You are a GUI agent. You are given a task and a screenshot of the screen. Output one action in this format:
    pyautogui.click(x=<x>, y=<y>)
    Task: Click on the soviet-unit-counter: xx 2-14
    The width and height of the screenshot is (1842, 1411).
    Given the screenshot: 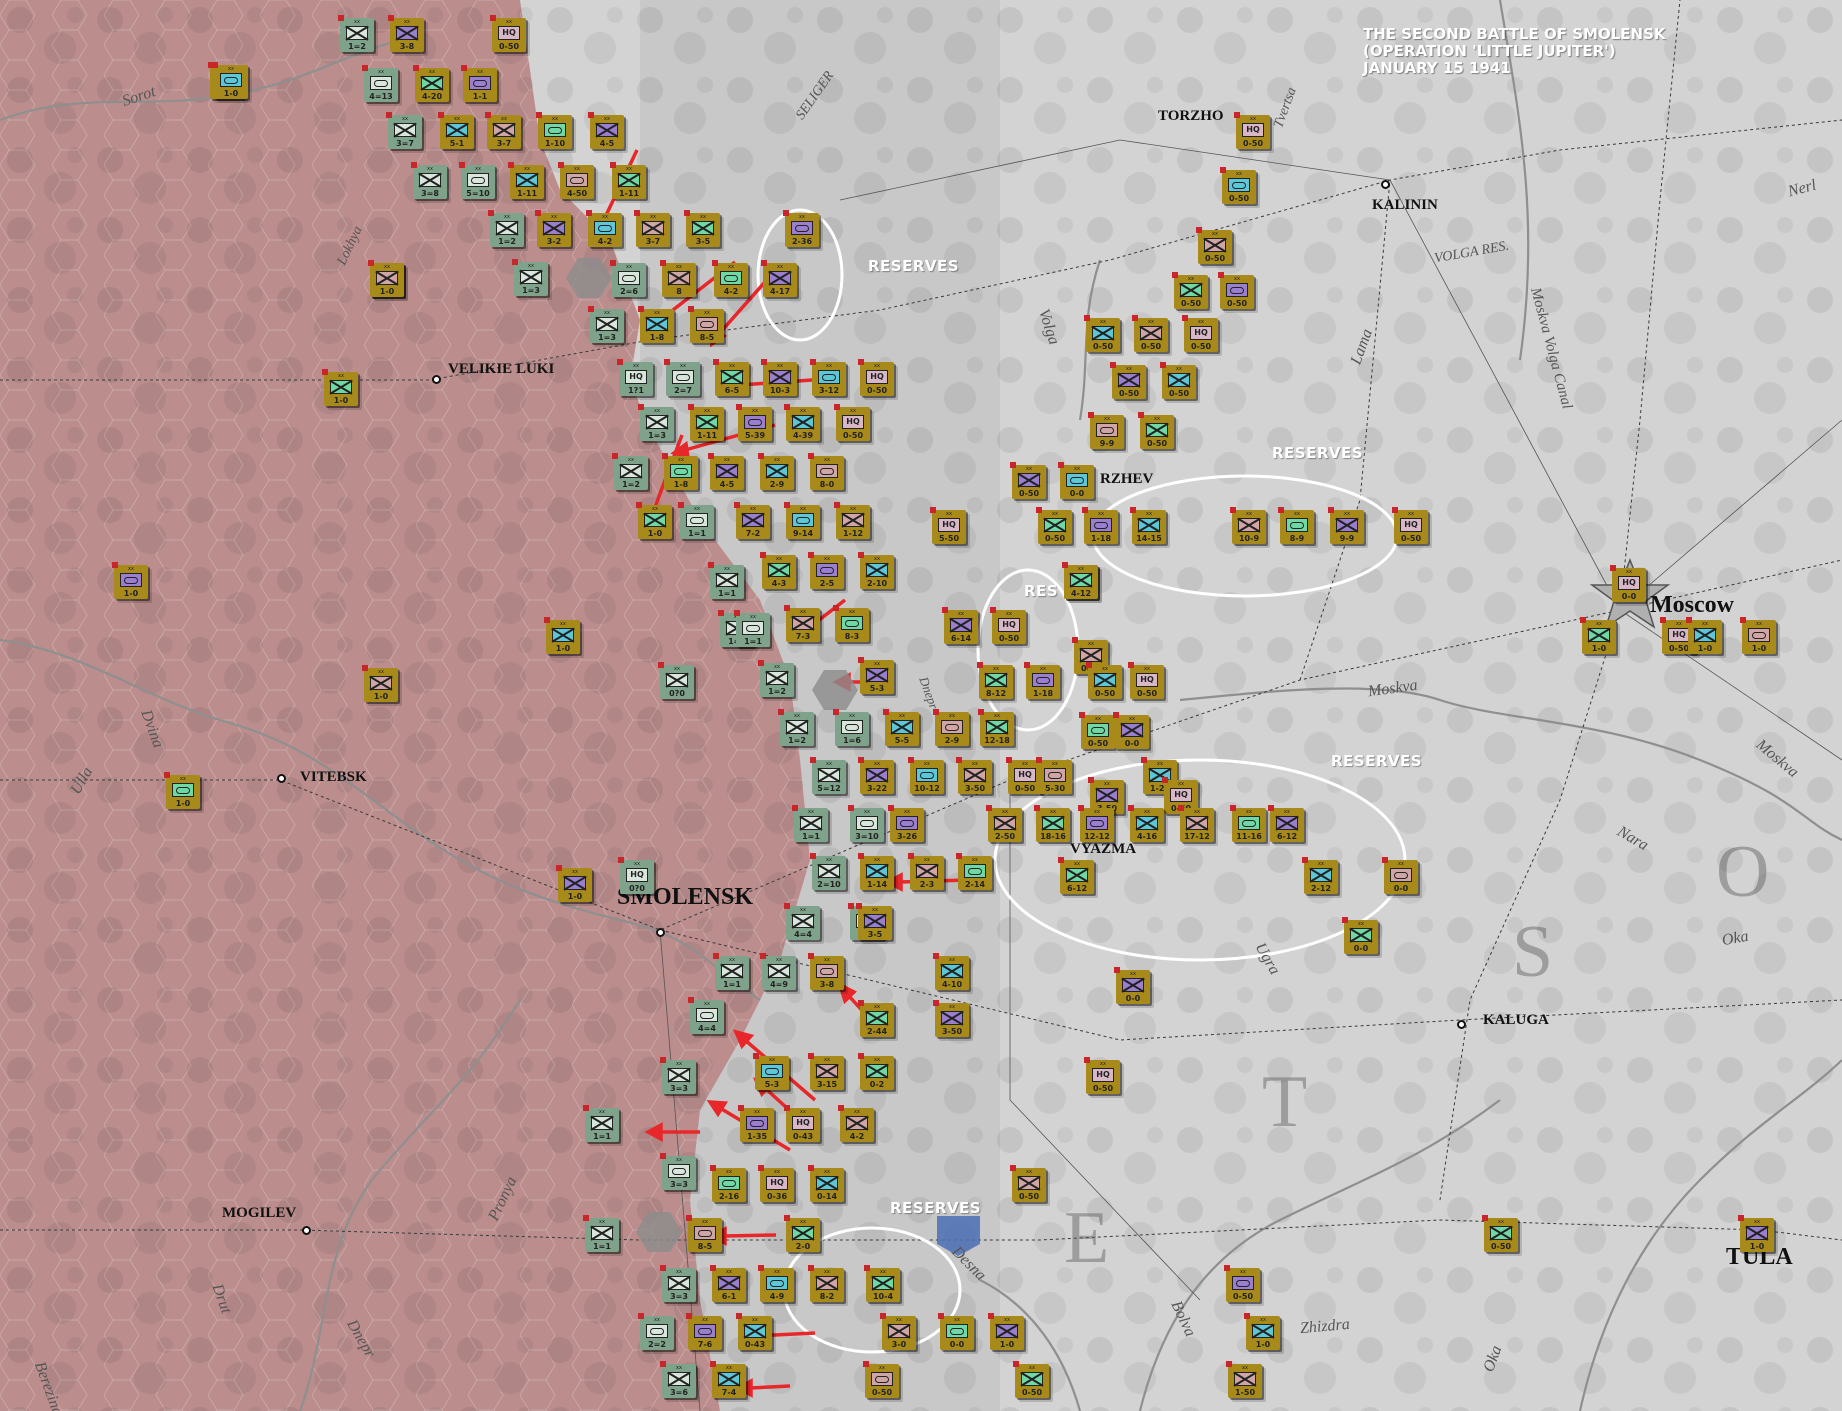 What is the action you would take?
    pyautogui.click(x=974, y=871)
    